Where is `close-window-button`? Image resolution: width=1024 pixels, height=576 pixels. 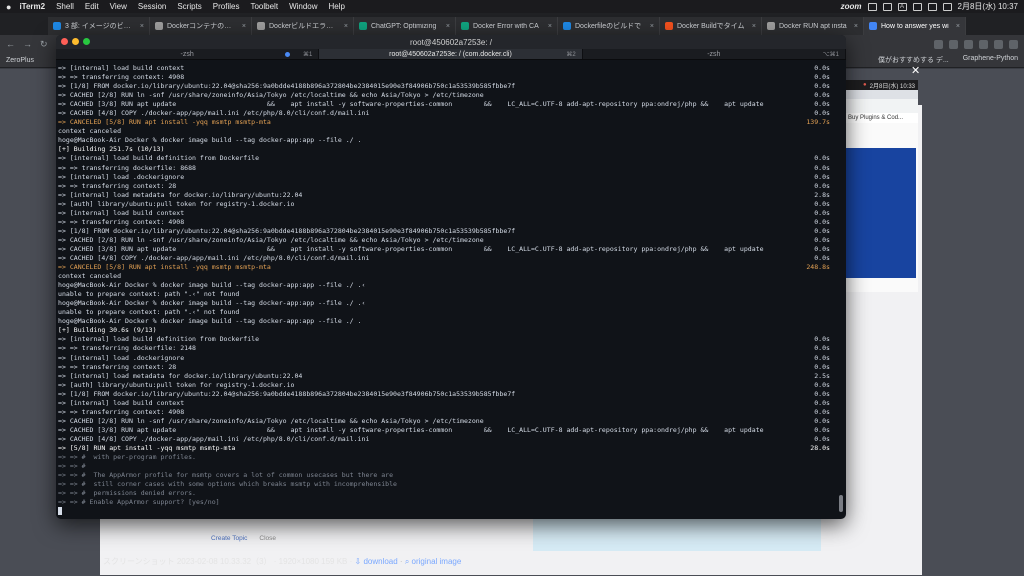
close-window-button is located at coordinates (64, 41).